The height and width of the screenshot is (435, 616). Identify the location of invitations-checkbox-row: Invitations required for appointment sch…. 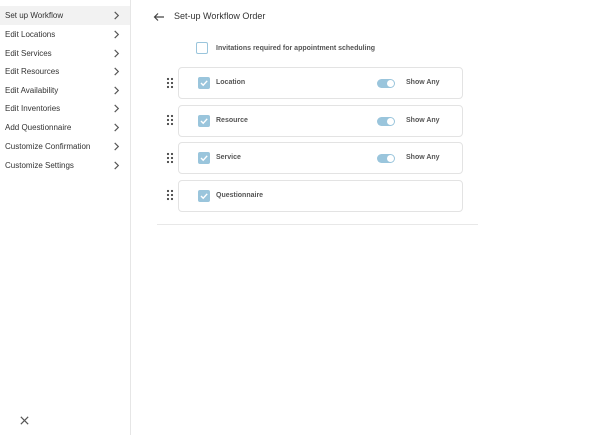
(285, 48).